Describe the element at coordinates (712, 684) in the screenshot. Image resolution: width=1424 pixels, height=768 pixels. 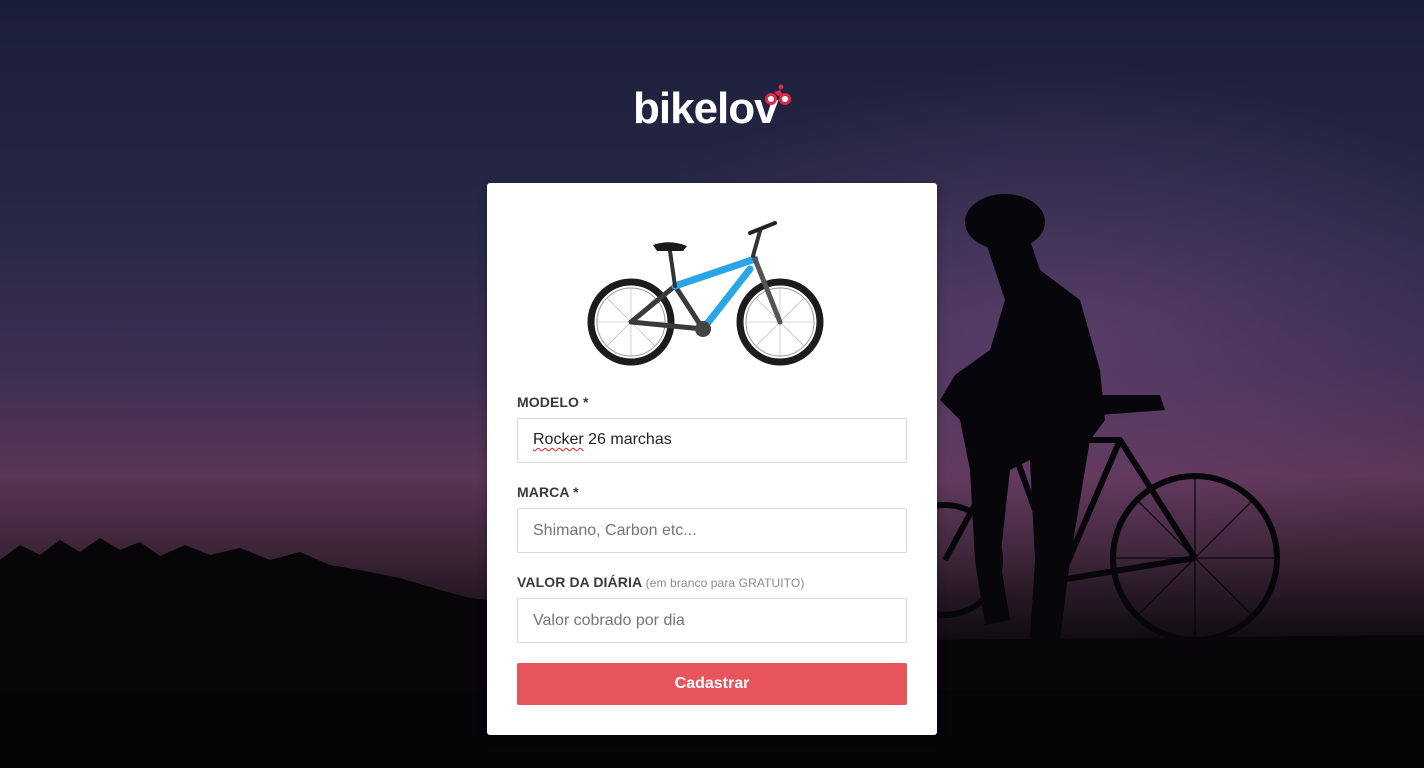
I see `cadastrar-button: Cadastrar` at that location.